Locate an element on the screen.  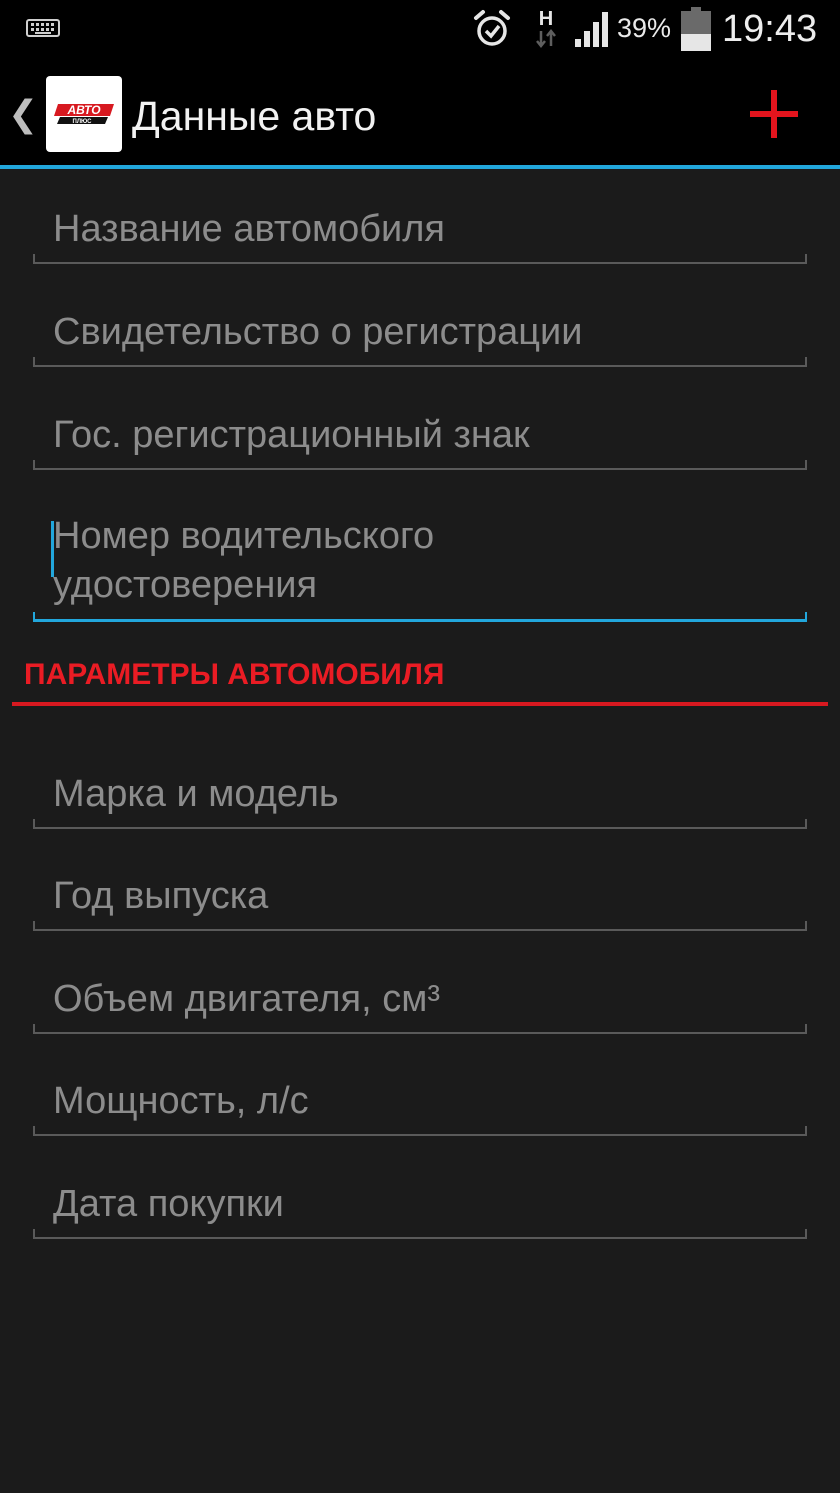
battery-percent: 39% is located at coordinates (644, 28).